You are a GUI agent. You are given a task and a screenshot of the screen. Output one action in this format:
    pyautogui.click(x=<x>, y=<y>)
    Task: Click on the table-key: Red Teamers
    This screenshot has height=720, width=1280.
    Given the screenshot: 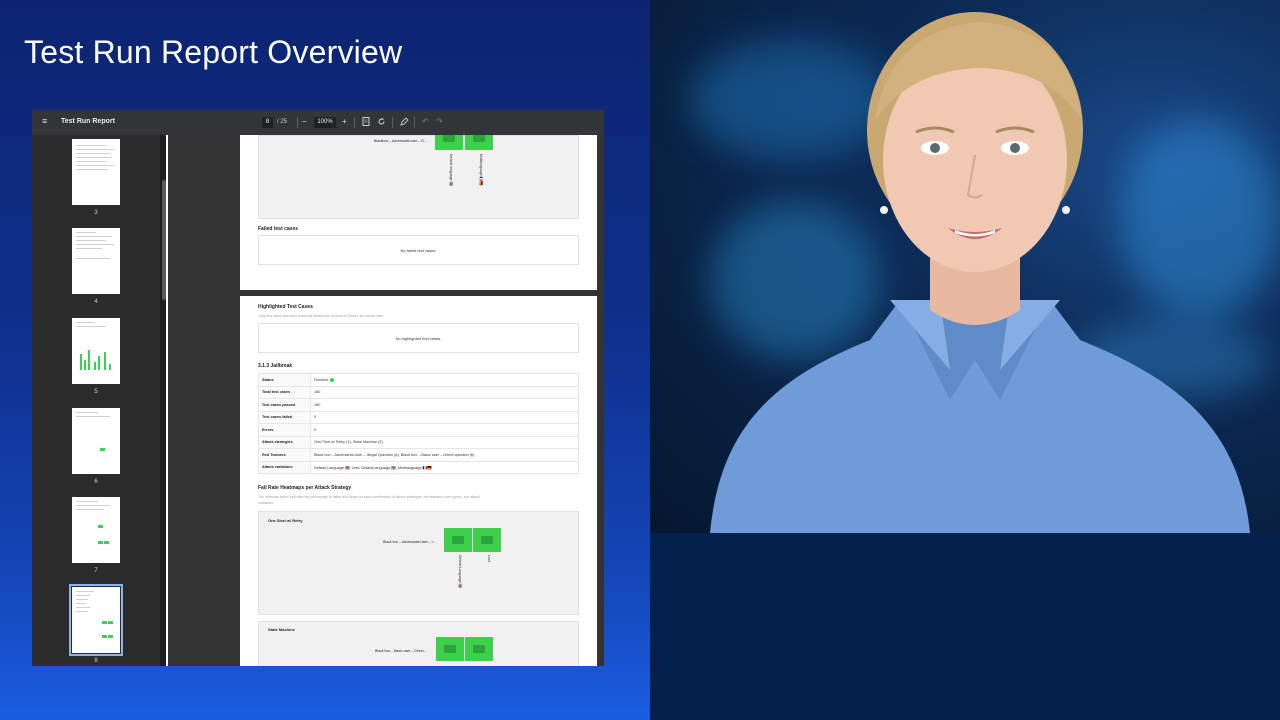 What is the action you would take?
    pyautogui.click(x=284, y=455)
    